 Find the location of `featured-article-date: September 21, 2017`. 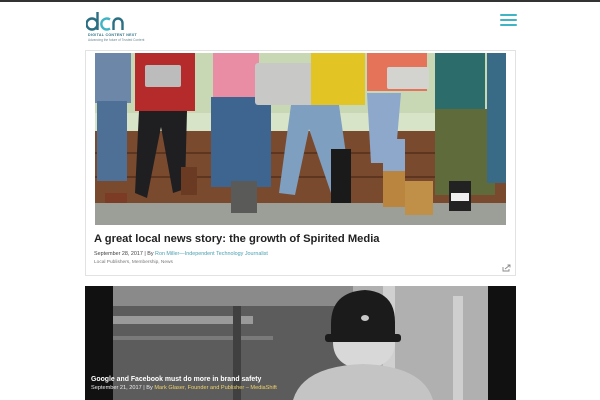

featured-article-date: September 21, 2017 is located at coordinates (116, 388).